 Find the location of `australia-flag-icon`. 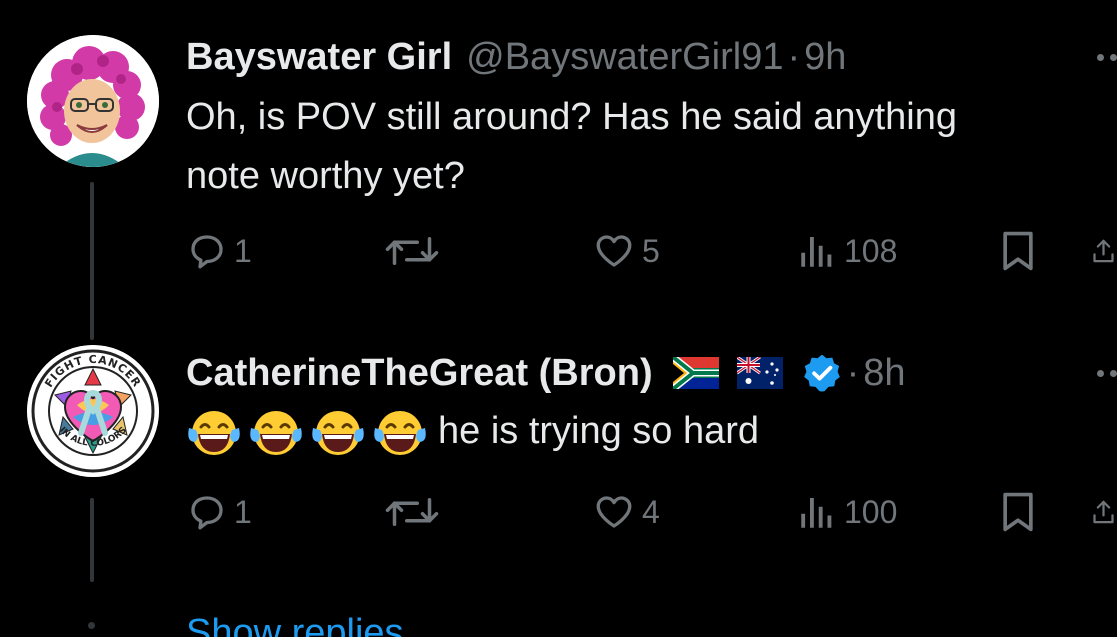

australia-flag-icon is located at coordinates (759, 373).